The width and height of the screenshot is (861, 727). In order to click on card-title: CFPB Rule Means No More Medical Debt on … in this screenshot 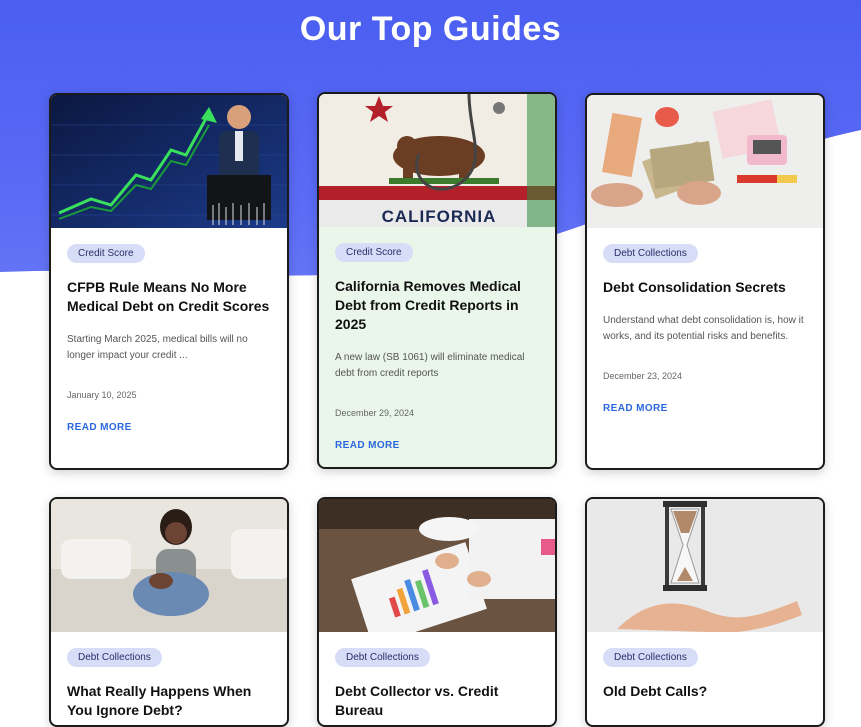, I will do `click(169, 297)`.